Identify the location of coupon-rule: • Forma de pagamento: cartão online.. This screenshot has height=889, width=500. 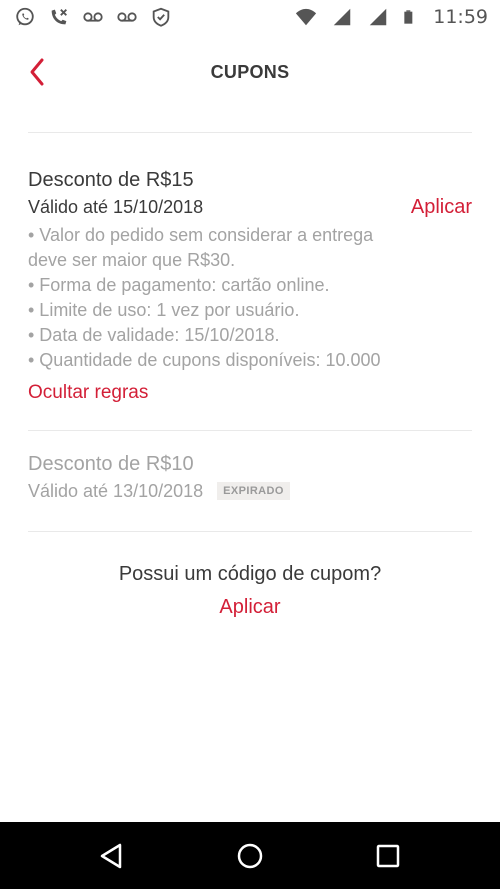
(179, 285).